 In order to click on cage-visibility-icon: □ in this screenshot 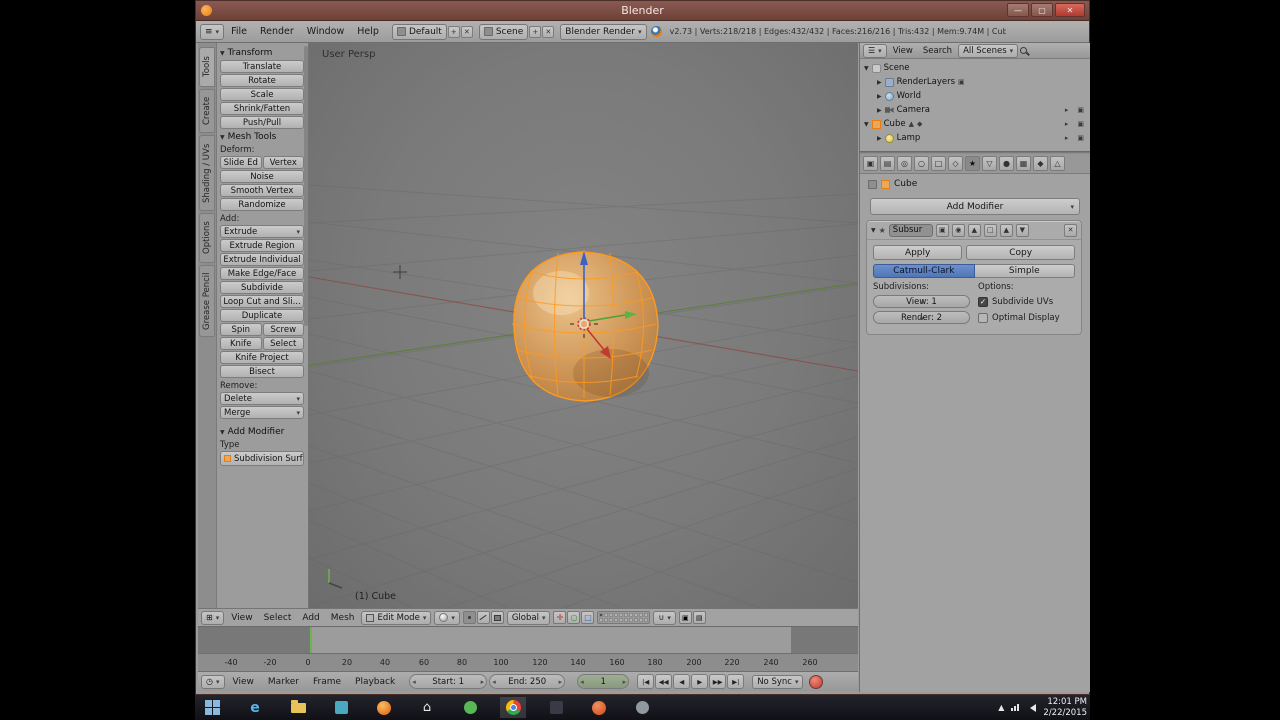, I will do `click(990, 230)`.